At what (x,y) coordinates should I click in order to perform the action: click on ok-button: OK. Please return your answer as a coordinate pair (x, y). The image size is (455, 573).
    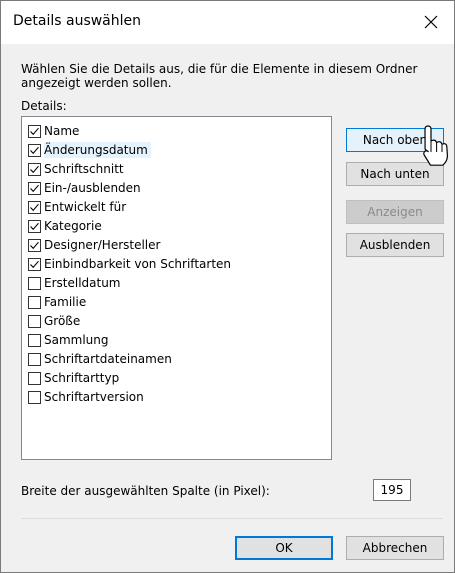
    Looking at the image, I should click on (284, 548).